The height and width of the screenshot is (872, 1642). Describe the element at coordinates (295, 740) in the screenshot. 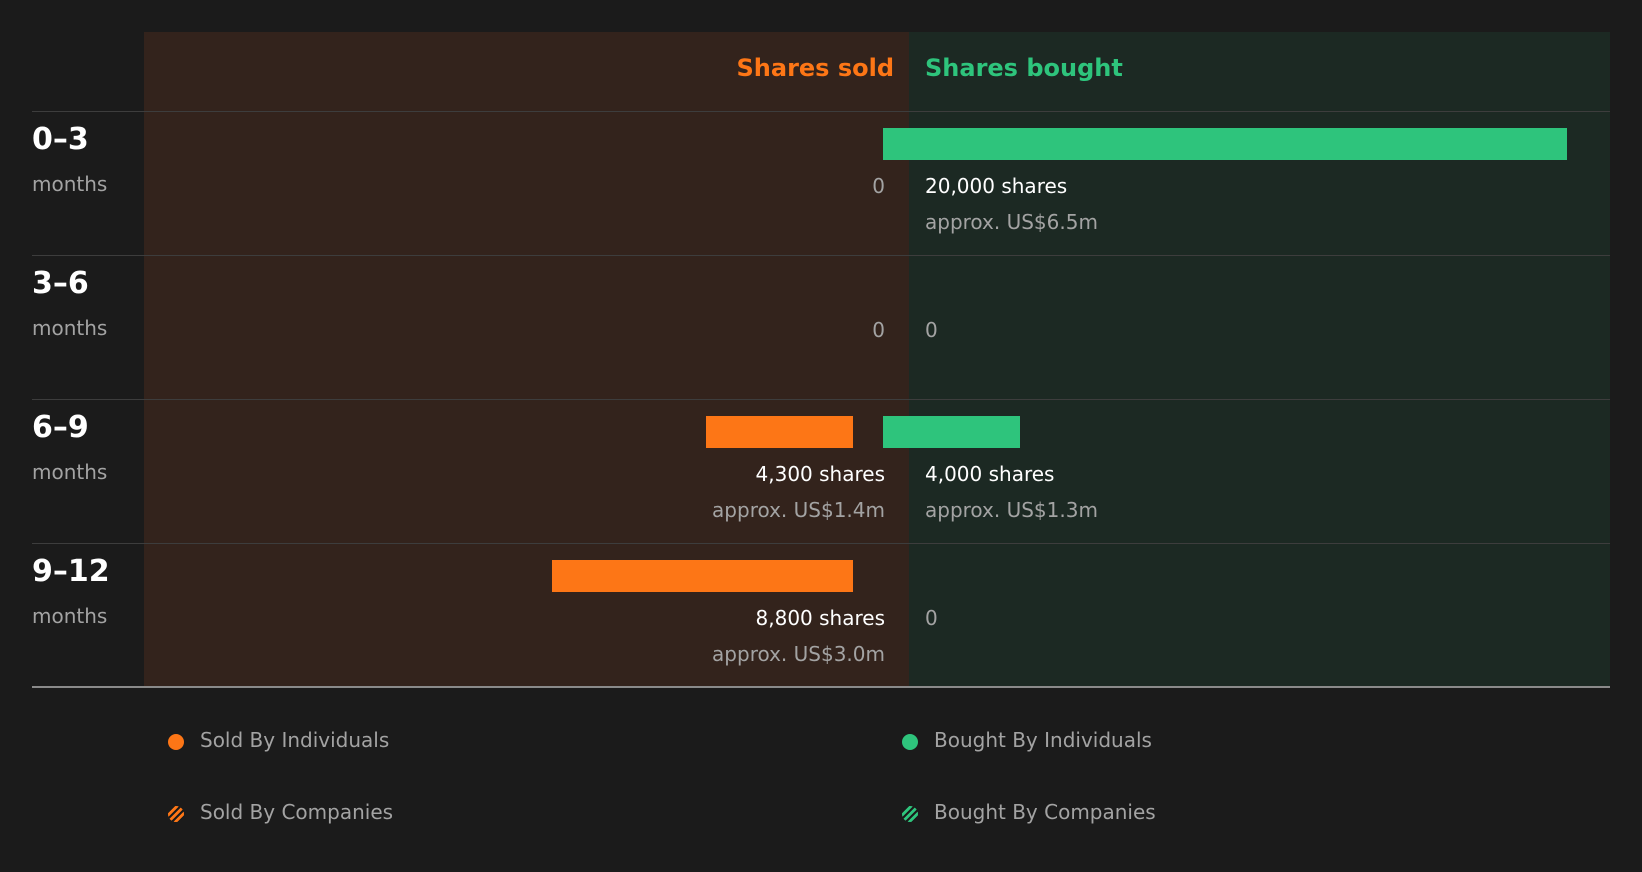

I see `legend-label: Sold By Individuals` at that location.